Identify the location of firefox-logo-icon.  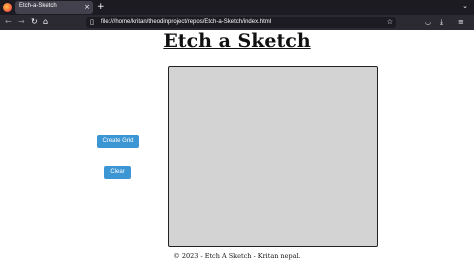
(7, 7).